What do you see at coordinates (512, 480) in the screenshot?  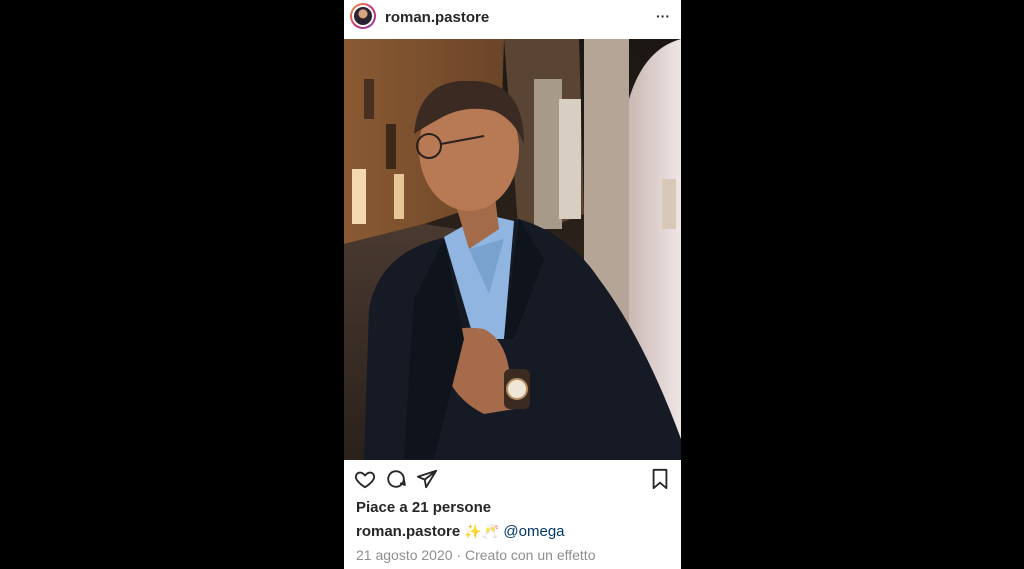 I see `post-actions` at bounding box center [512, 480].